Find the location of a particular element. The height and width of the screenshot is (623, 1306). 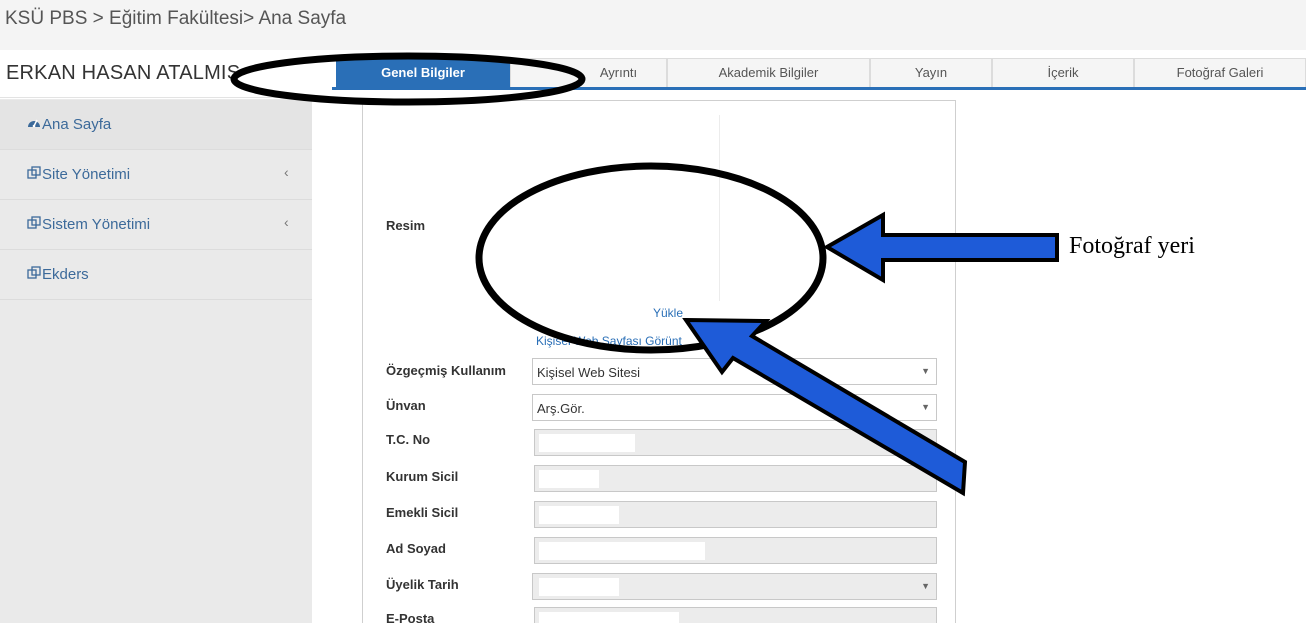

sidebar-item-label: Ekders is located at coordinates (65, 274).